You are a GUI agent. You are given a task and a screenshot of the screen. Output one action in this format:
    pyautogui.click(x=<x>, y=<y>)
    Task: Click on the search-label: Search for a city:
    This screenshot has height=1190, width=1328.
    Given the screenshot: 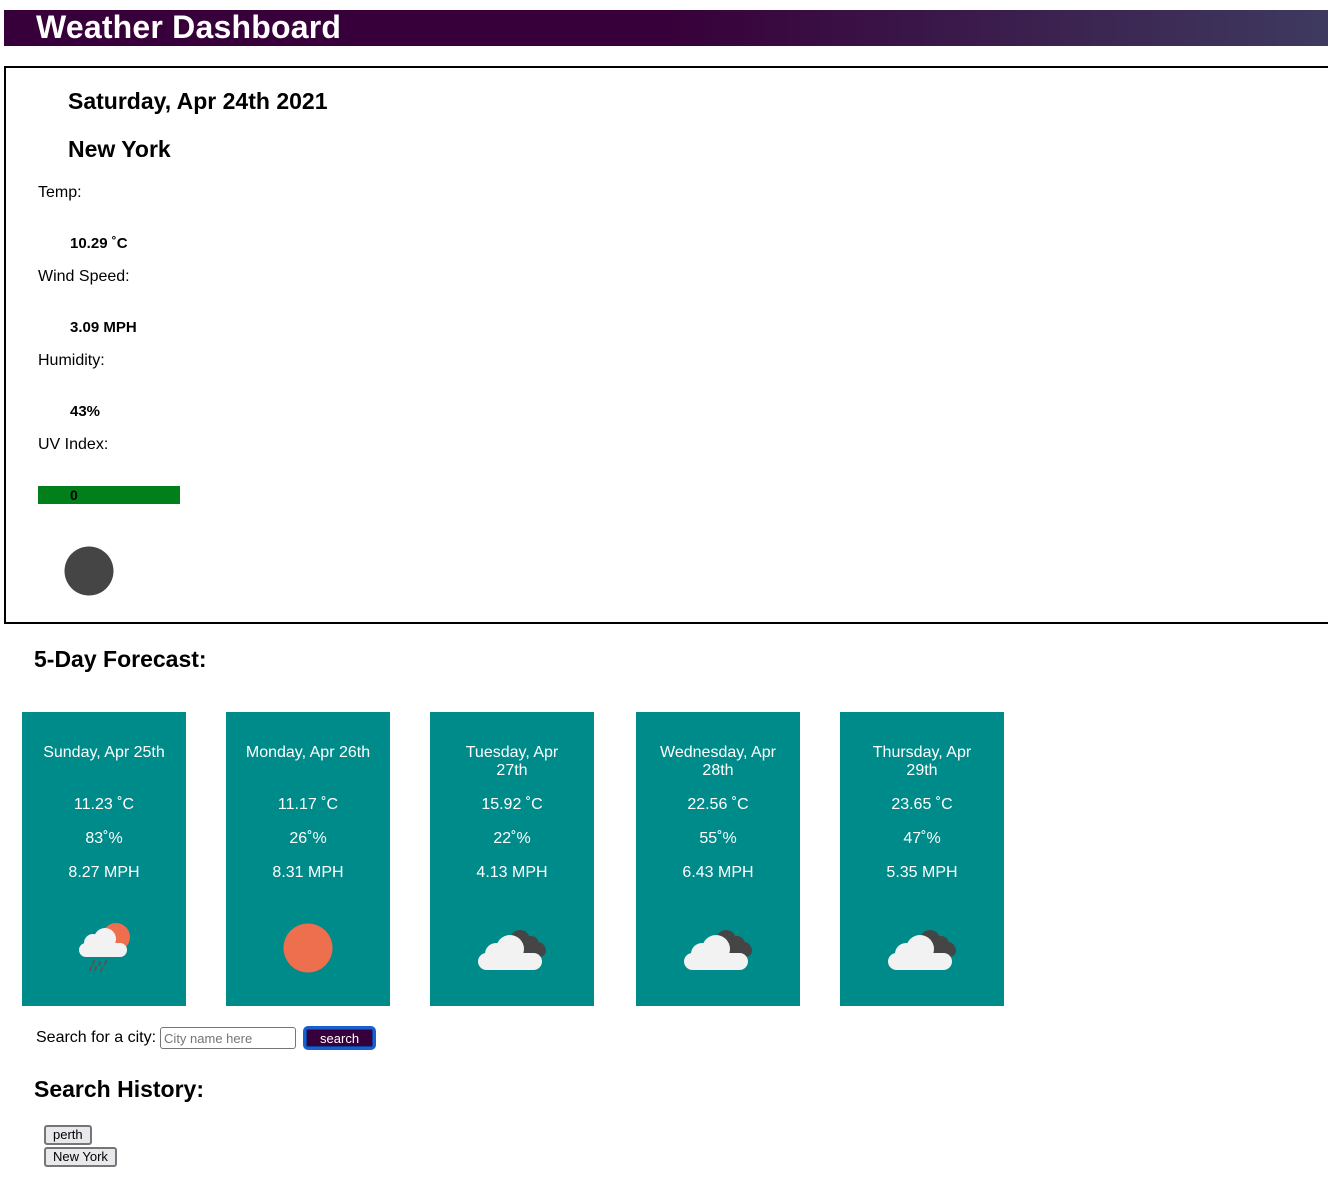 What is the action you would take?
    pyautogui.click(x=96, y=1037)
    